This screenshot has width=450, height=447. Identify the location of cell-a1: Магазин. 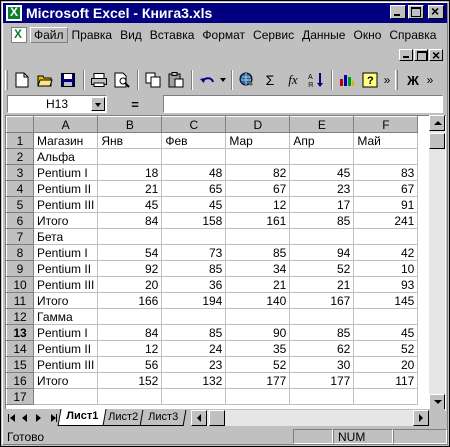
(65, 140).